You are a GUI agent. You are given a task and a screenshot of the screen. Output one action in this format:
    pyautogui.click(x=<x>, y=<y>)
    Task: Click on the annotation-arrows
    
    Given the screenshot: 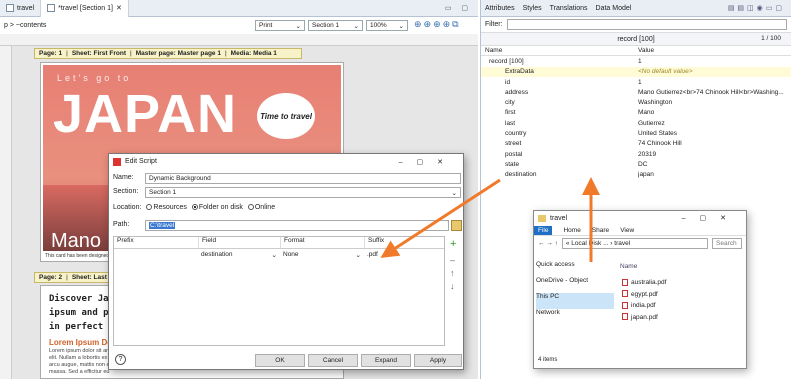 What is the action you would take?
    pyautogui.click(x=490, y=219)
    